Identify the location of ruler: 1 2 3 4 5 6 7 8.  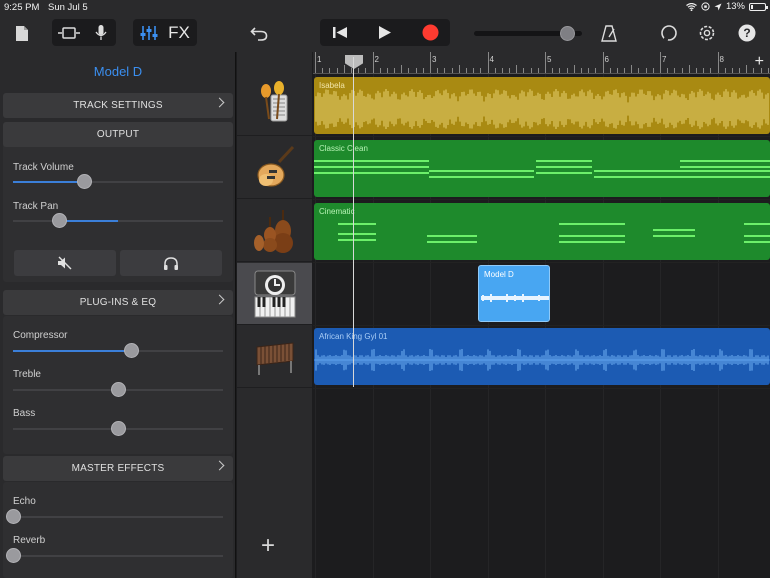
(541, 63).